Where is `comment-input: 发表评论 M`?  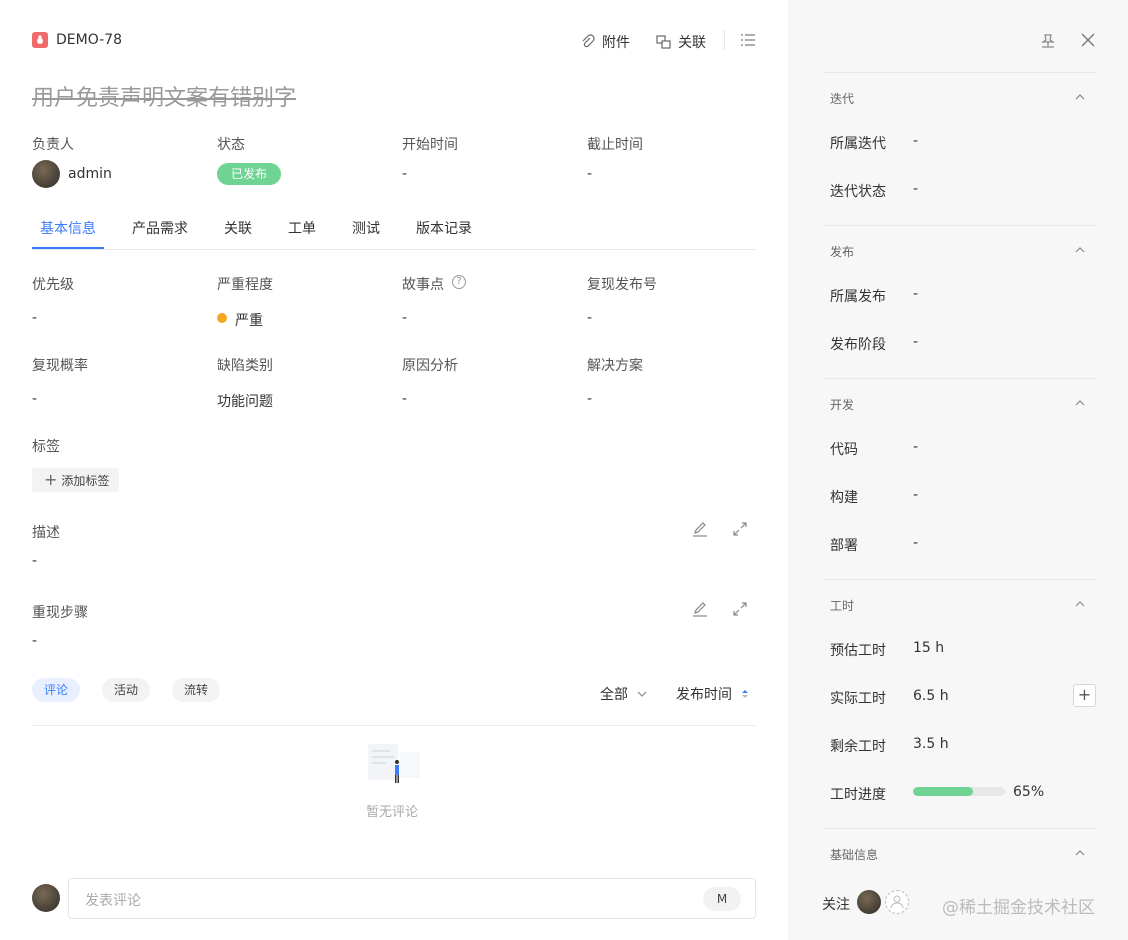 comment-input: 发表评论 M is located at coordinates (412, 898).